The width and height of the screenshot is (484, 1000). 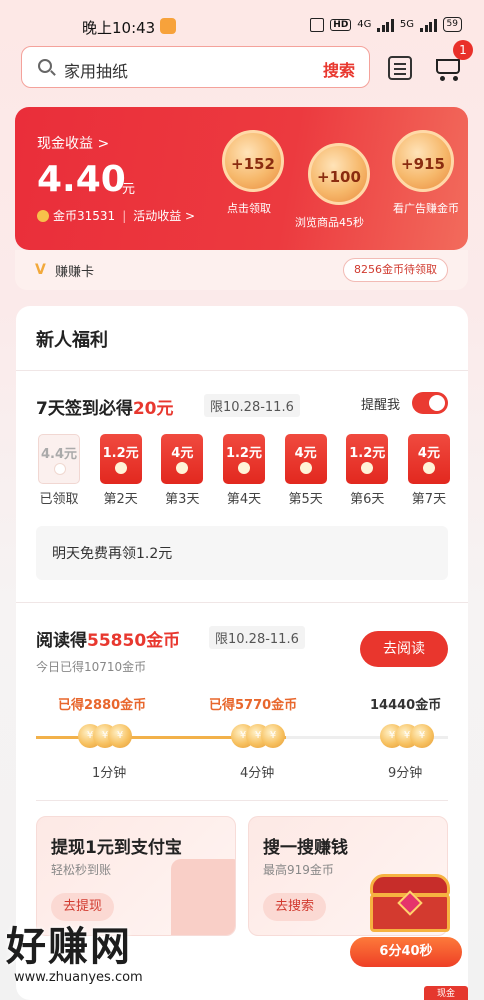 I want to click on zhuanzhuan-card-label: 赚赚卡, so click(x=75, y=272).